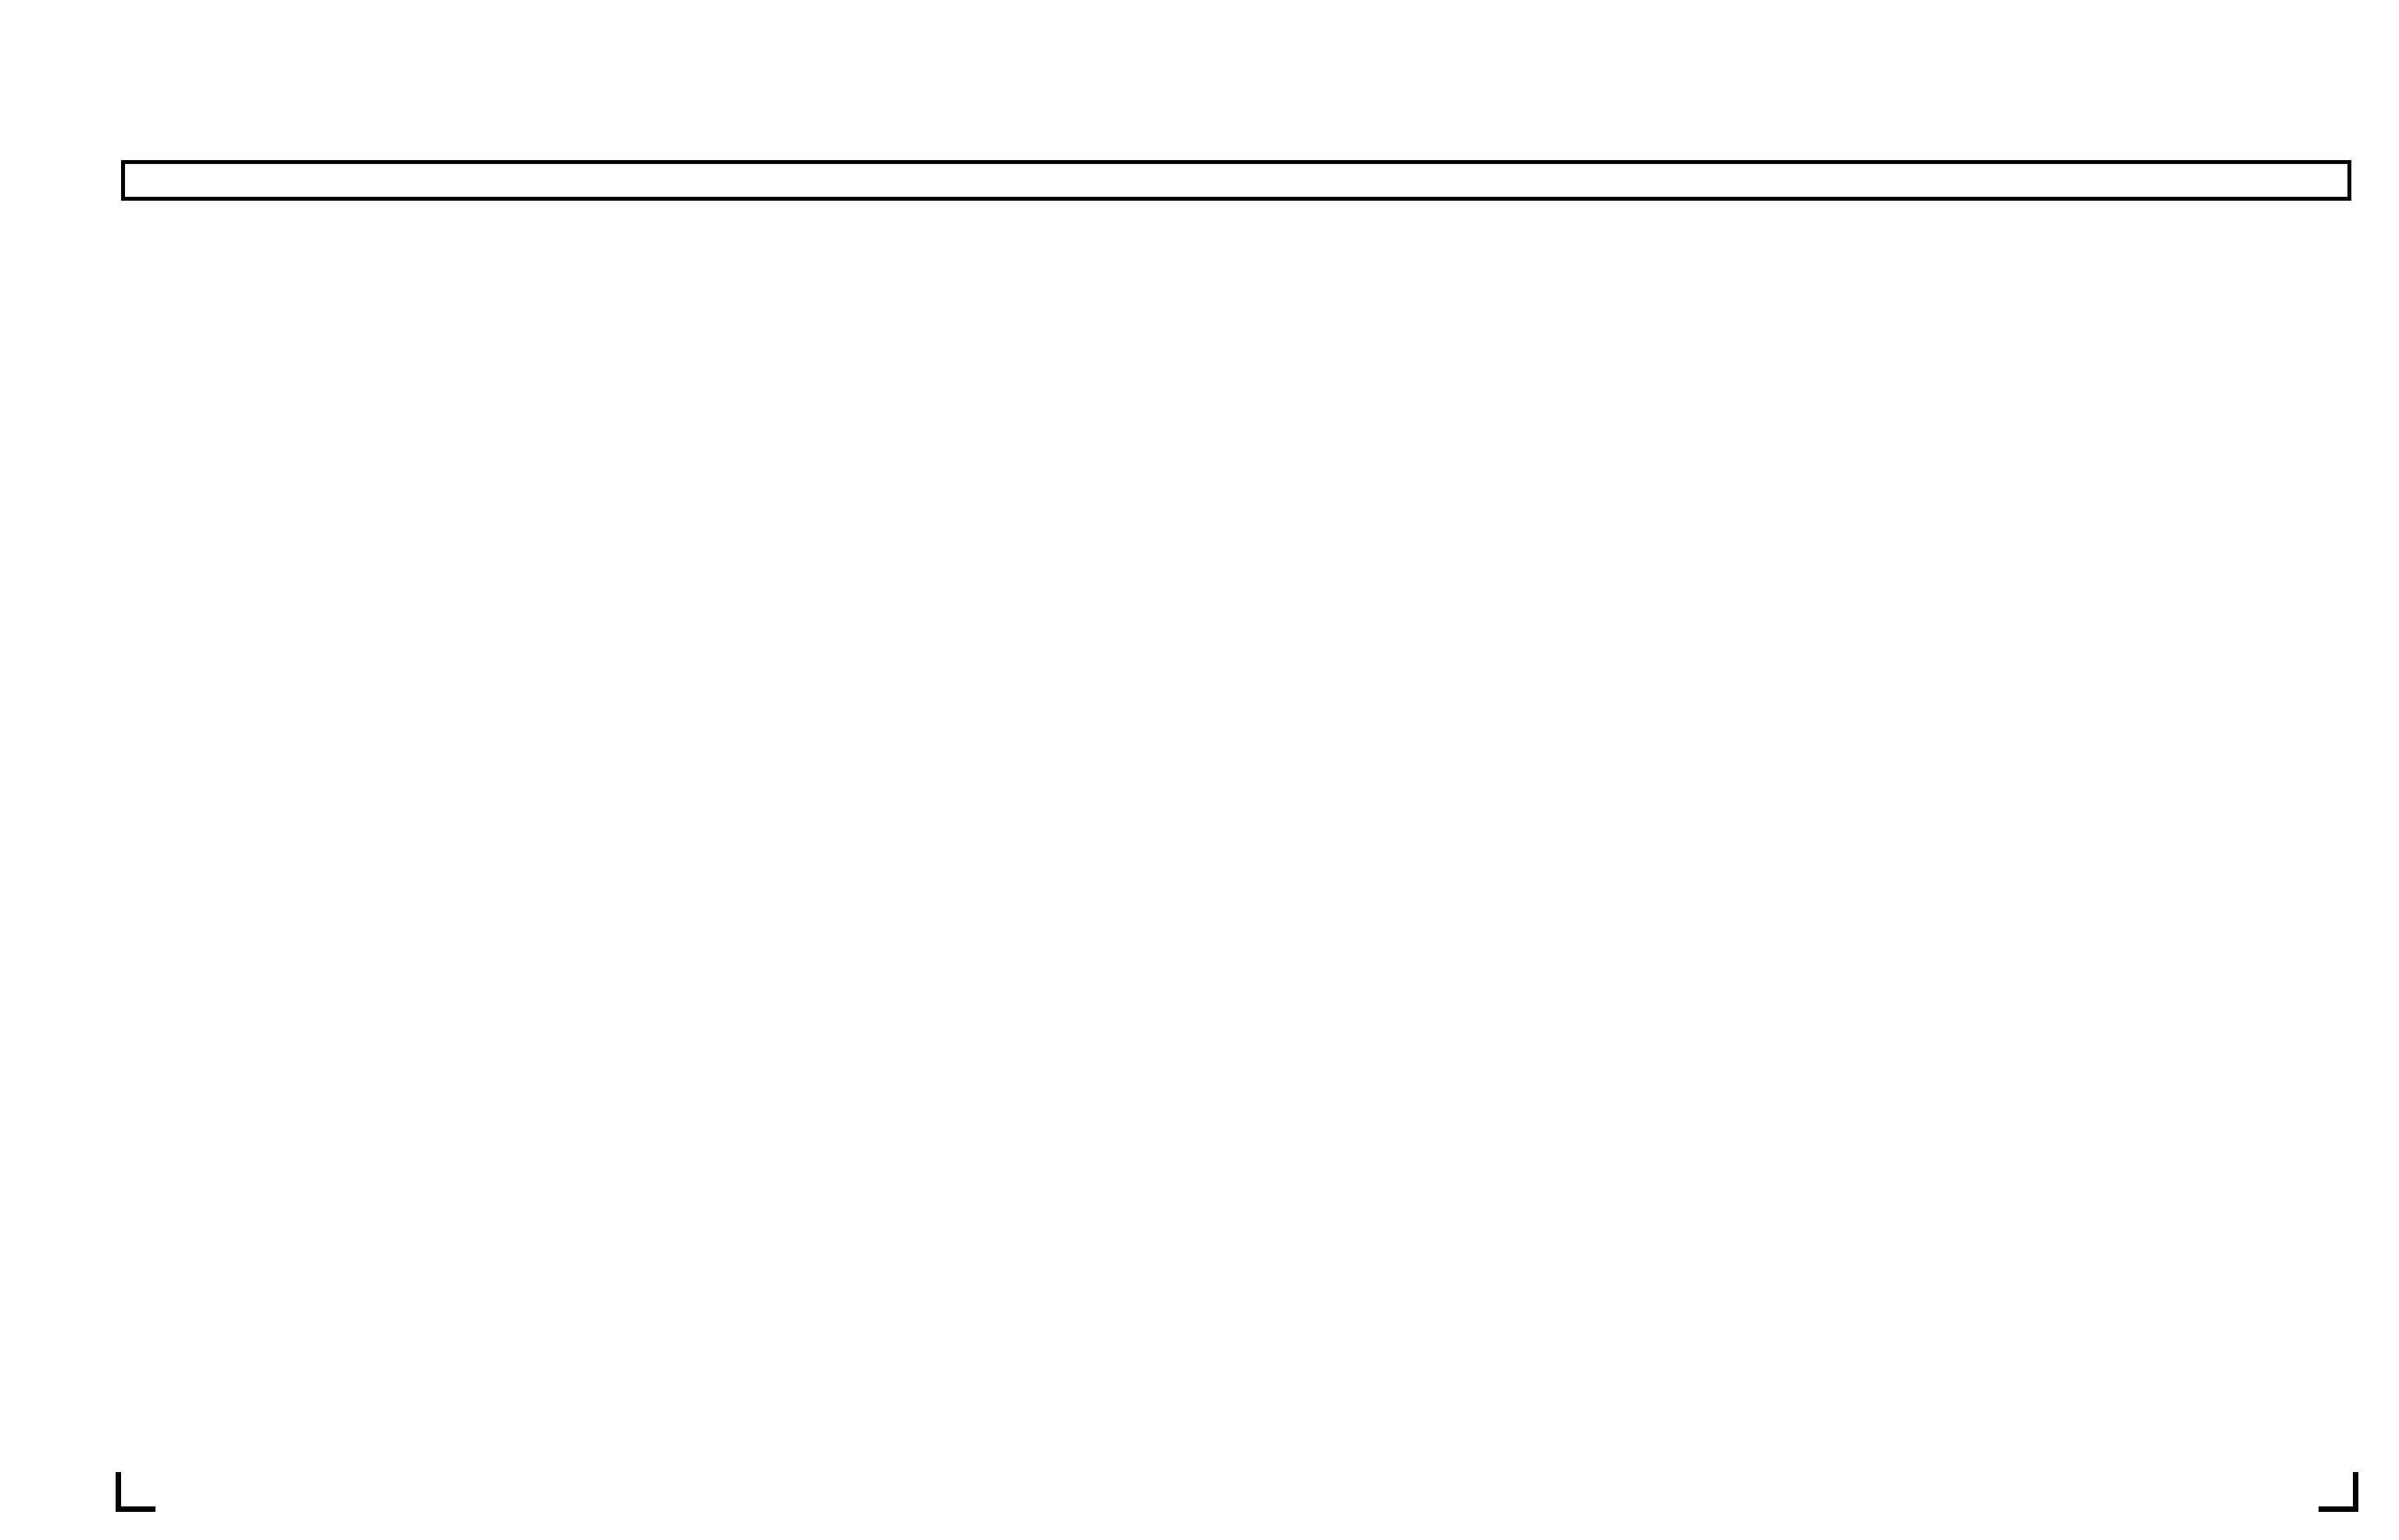 The height and width of the screenshot is (1540, 2399). What do you see at coordinates (2338, 1492) in the screenshot?
I see `registration-mark-bottom-right` at bounding box center [2338, 1492].